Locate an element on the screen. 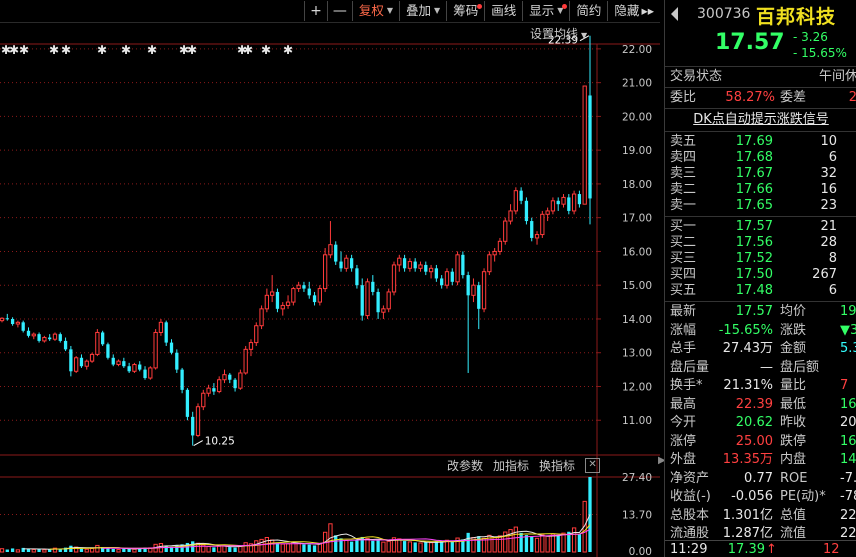 The image size is (856, 557). stock-name: 百邦科技 is located at coordinates (796, 17).